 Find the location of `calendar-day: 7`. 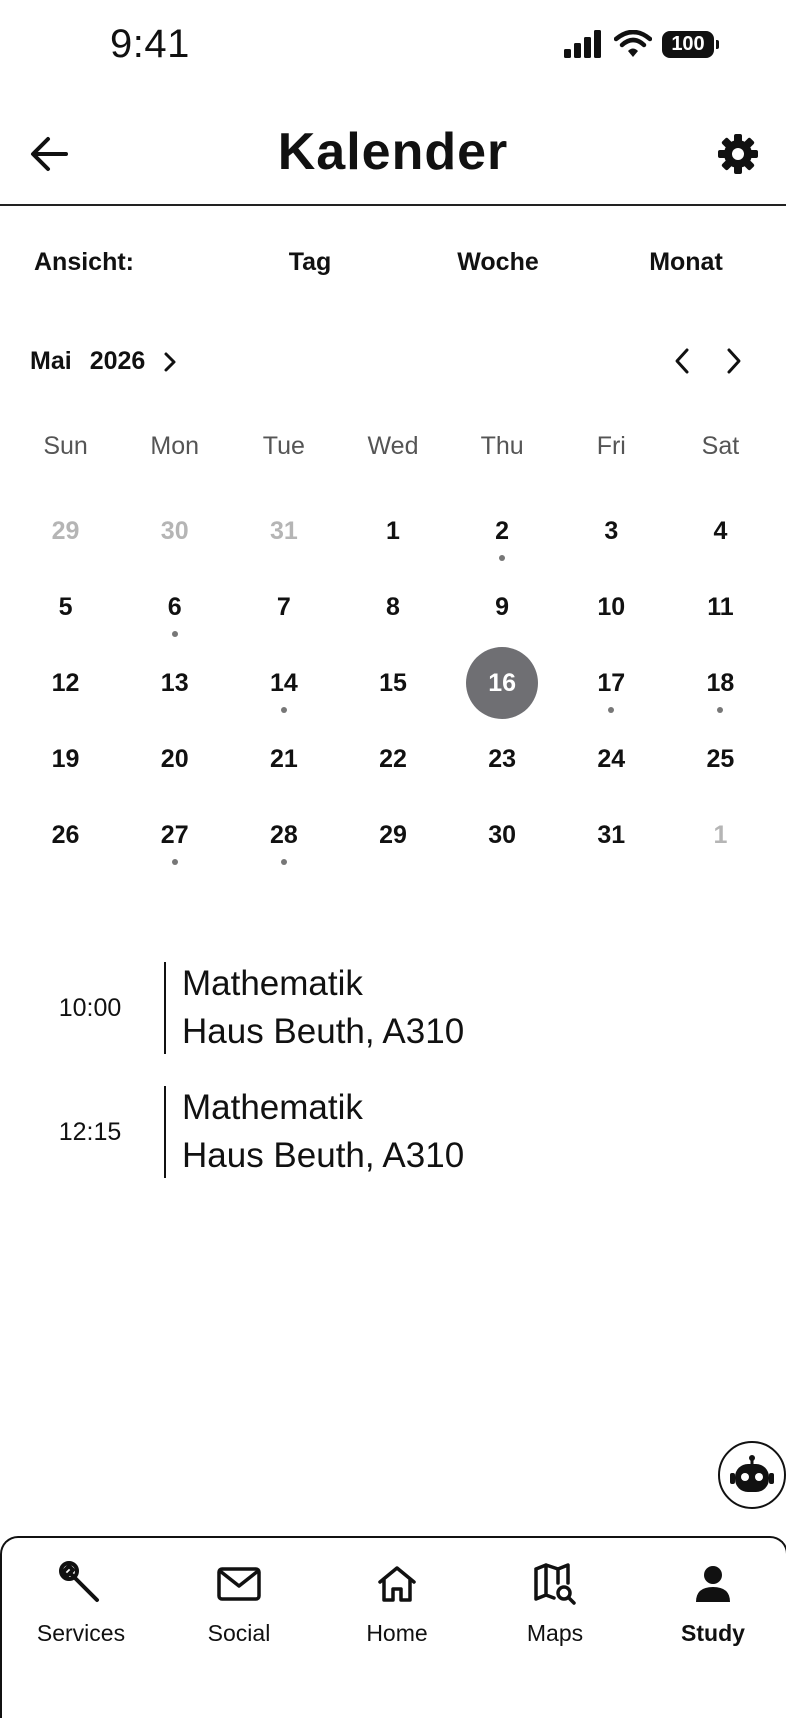

calendar-day: 7 is located at coordinates (283, 610).